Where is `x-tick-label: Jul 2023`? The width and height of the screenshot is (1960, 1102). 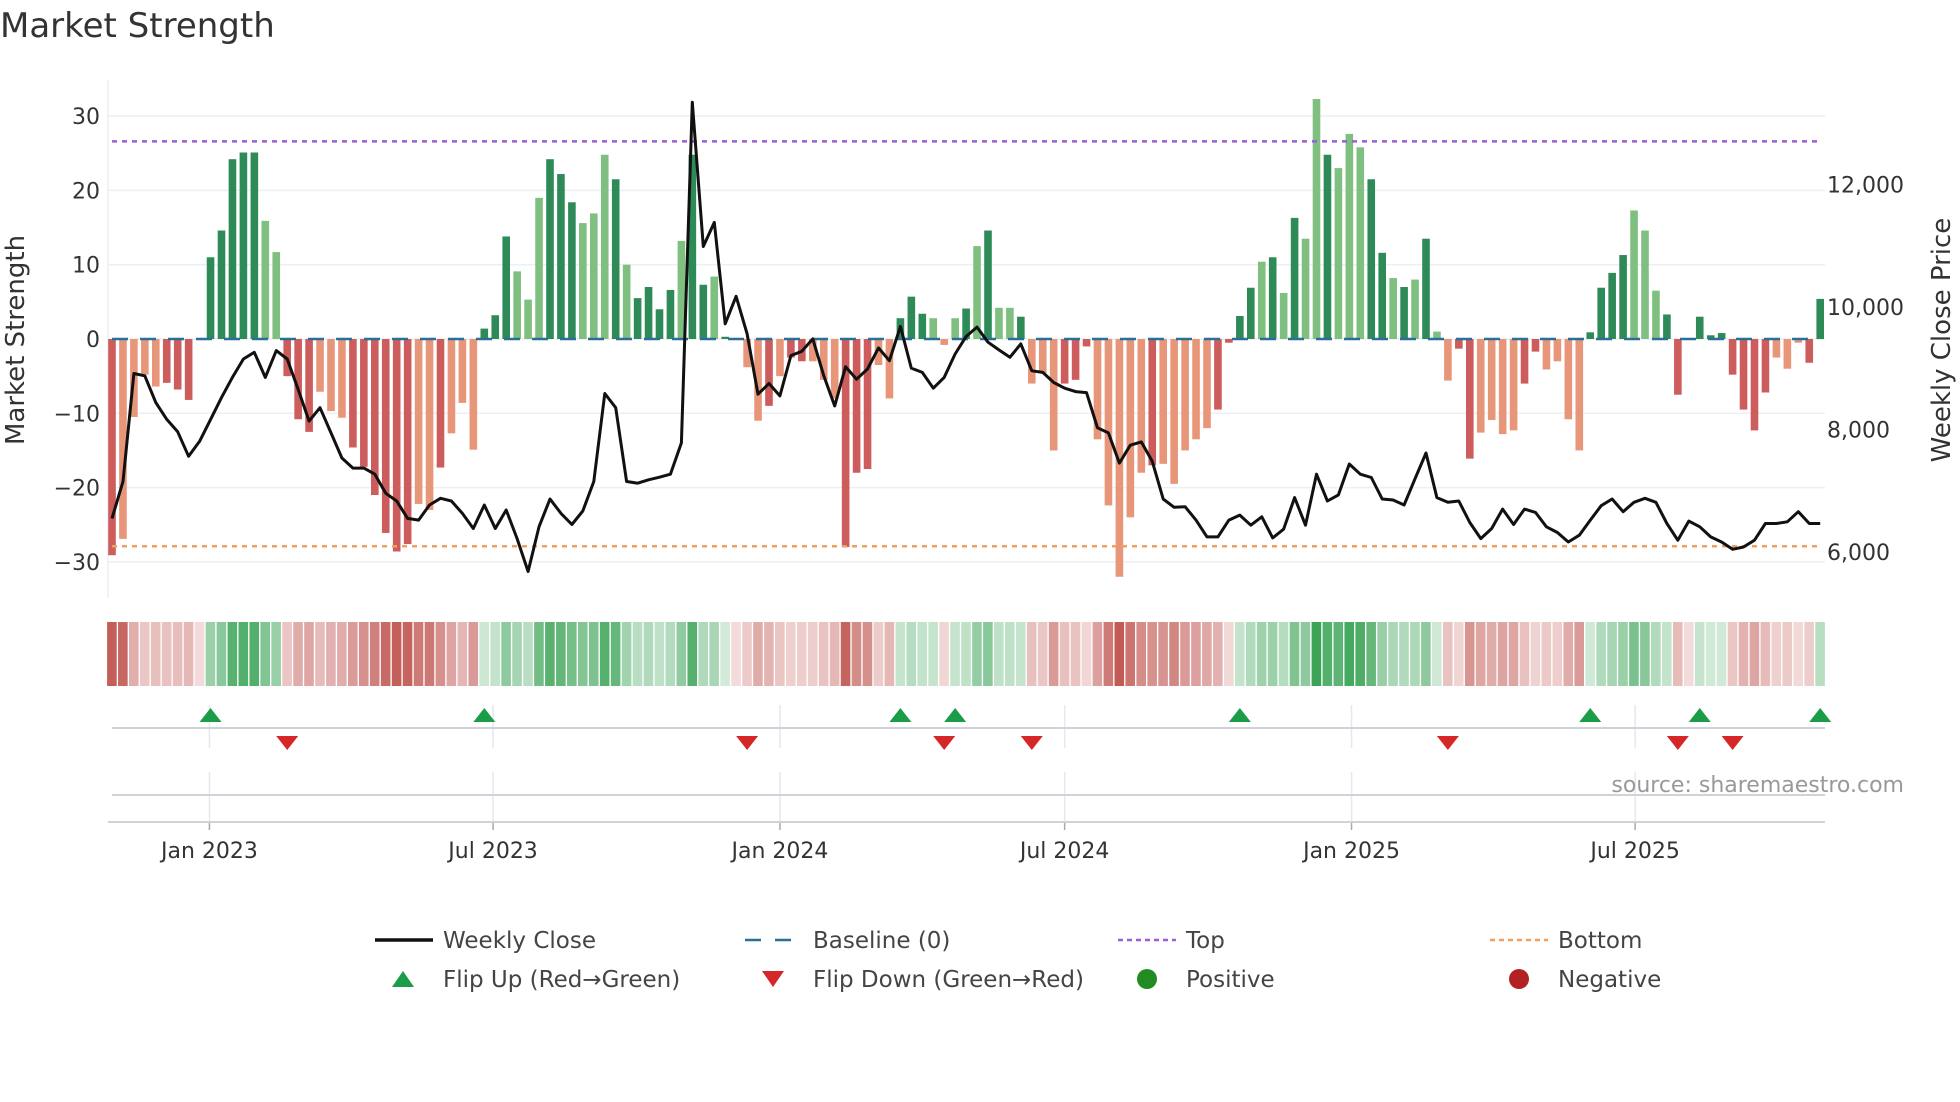 x-tick-label: Jul 2023 is located at coordinates (492, 851).